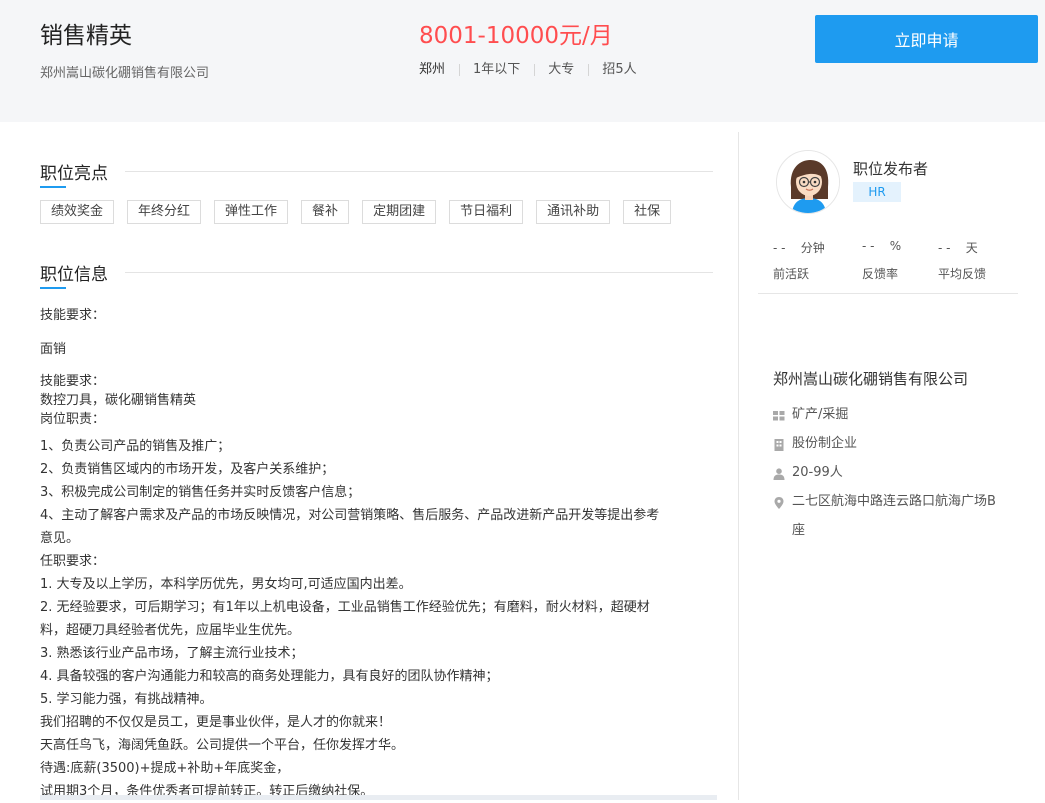 The width and height of the screenshot is (1045, 803). Describe the element at coordinates (164, 212) in the screenshot. I see `tag: 年终分红` at that location.